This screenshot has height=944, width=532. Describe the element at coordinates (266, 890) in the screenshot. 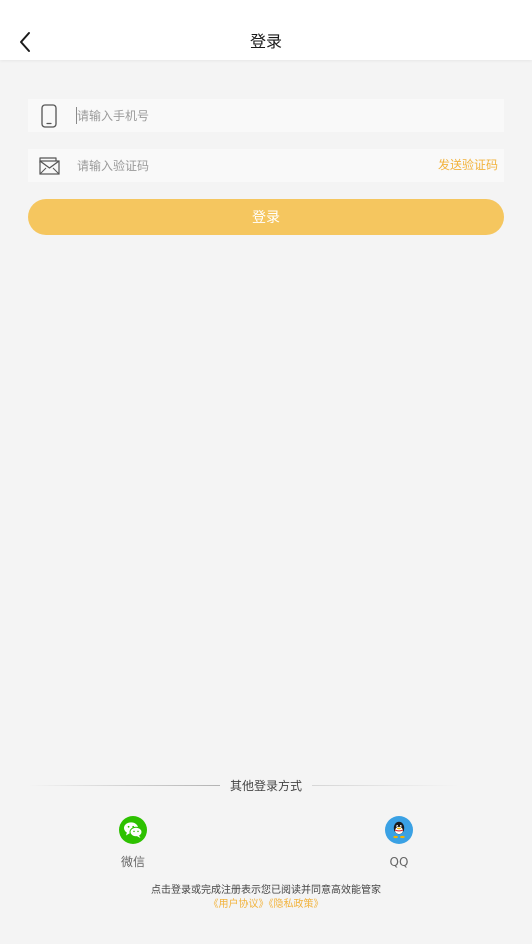

I see `agreement-text: 点击登录或完成注册表示您已阅读并同意高效能管家` at that location.